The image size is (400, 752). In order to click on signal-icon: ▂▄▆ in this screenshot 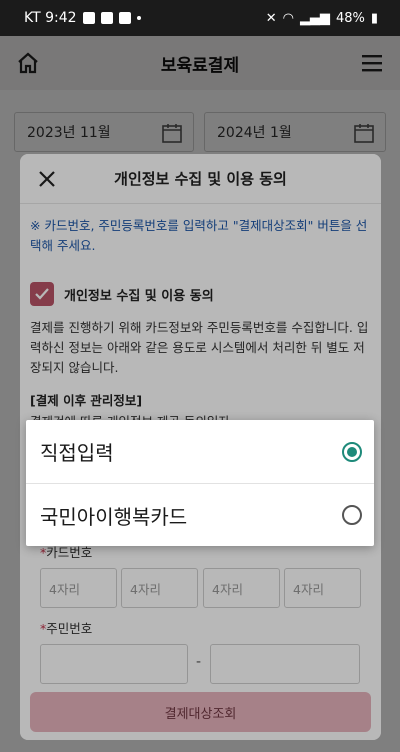, I will do `click(314, 18)`.